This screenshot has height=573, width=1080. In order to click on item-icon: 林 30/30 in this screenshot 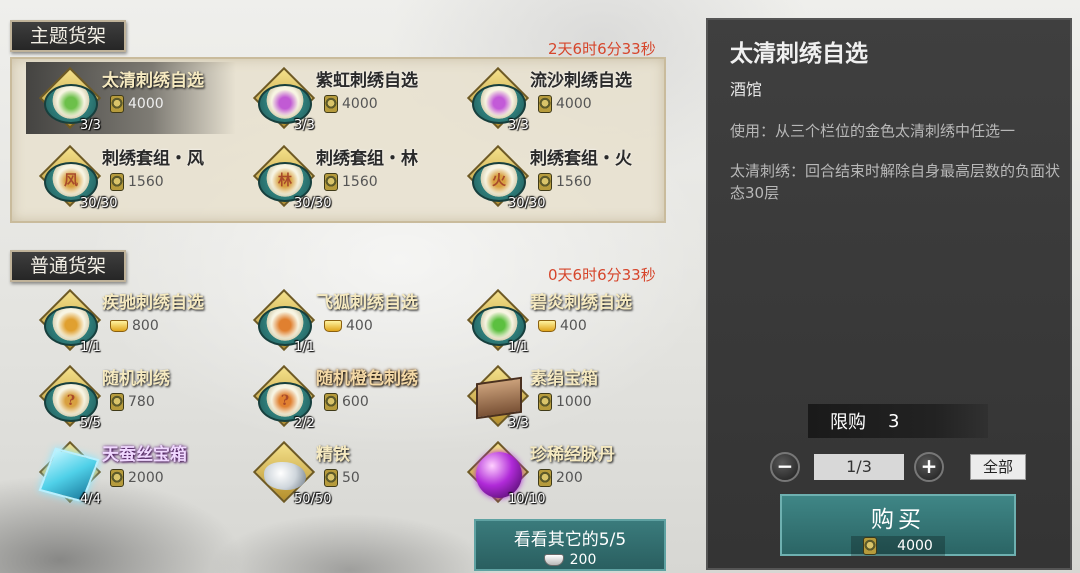, I will do `click(291, 177)`.